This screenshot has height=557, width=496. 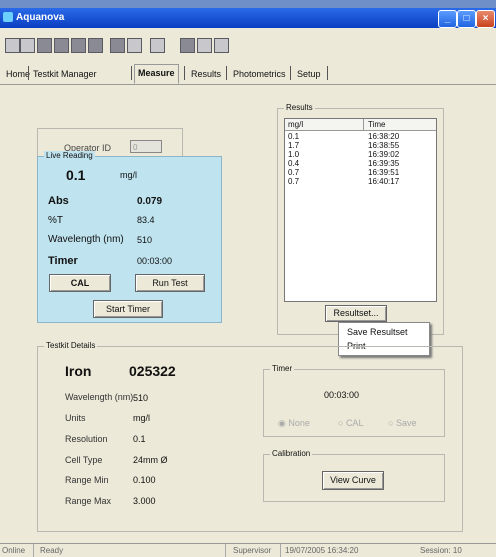 I want to click on abs-label: Abs, so click(x=58, y=201).